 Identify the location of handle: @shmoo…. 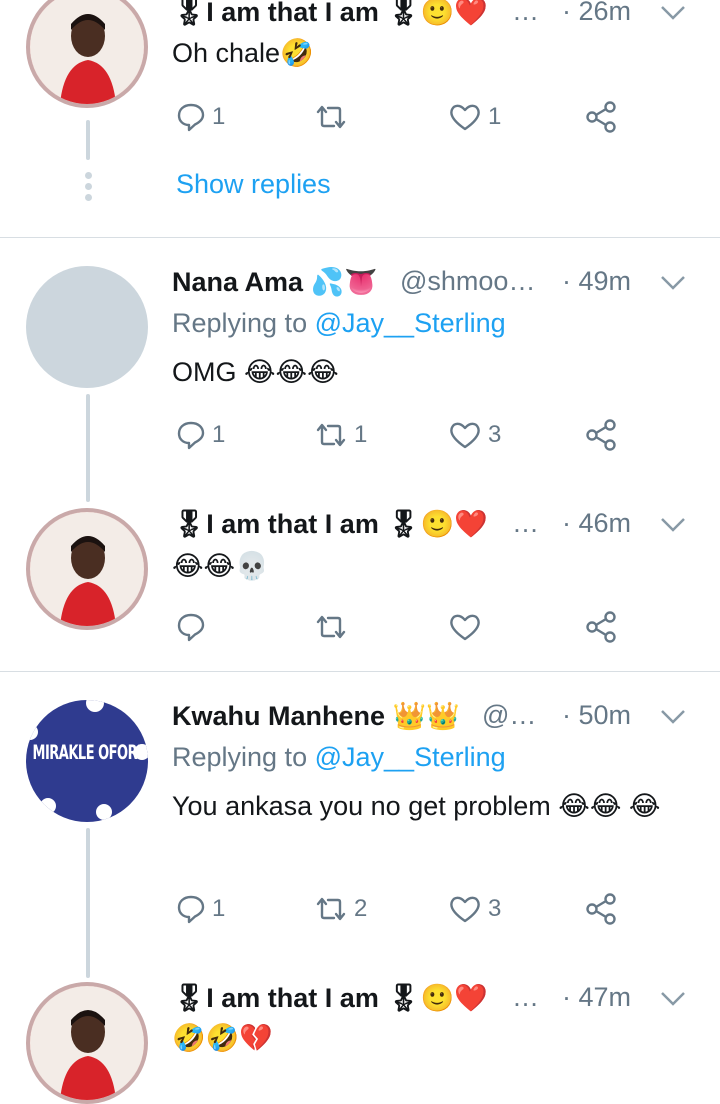
(467, 281).